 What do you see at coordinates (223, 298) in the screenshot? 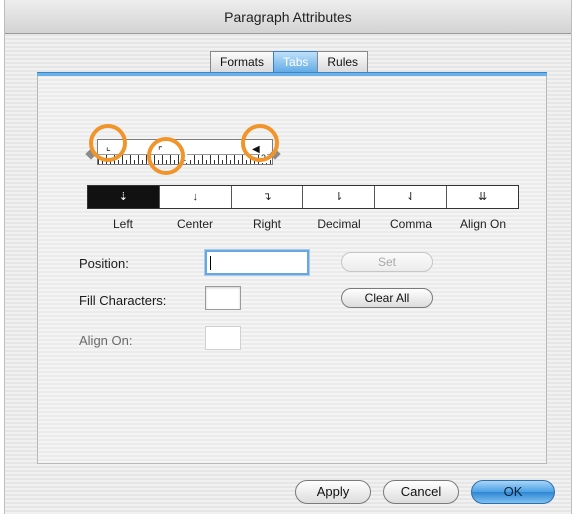
I see `fill-characters-input` at bounding box center [223, 298].